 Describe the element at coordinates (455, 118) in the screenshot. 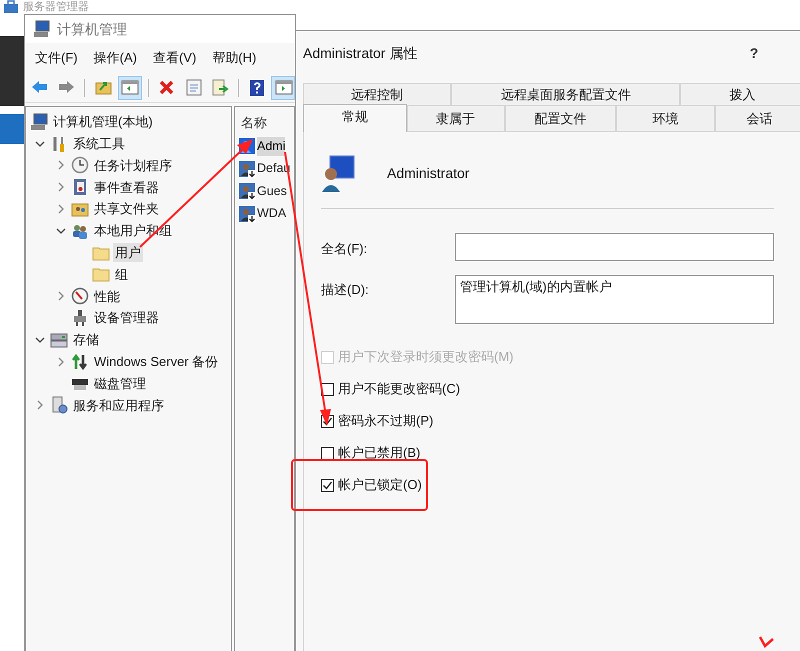

I see `tab: 隶属于` at that location.